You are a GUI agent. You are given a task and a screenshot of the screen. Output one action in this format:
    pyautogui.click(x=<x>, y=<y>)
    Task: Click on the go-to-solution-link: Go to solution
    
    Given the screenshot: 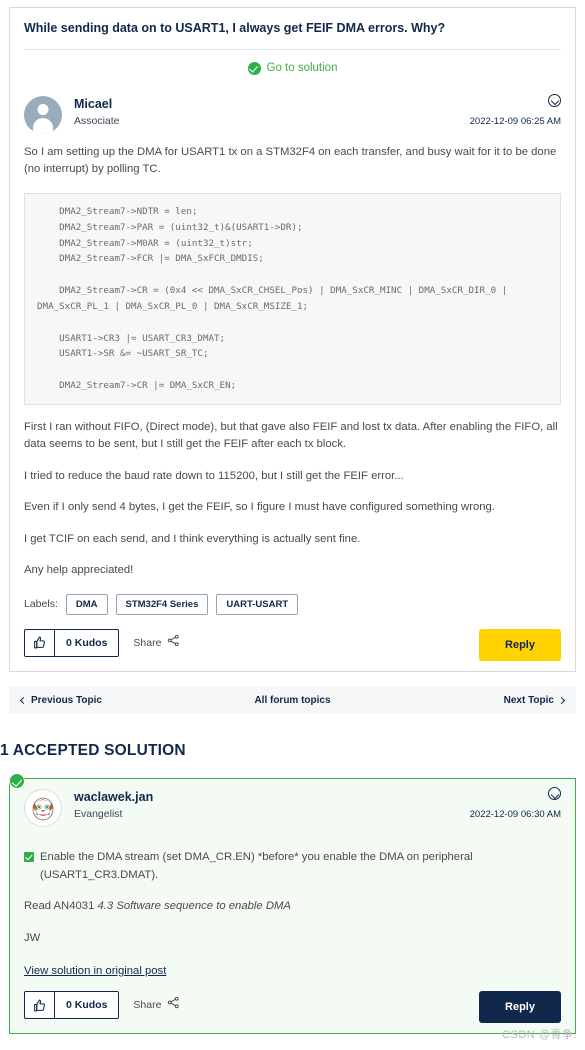 What is the action you would take?
    pyautogui.click(x=292, y=68)
    